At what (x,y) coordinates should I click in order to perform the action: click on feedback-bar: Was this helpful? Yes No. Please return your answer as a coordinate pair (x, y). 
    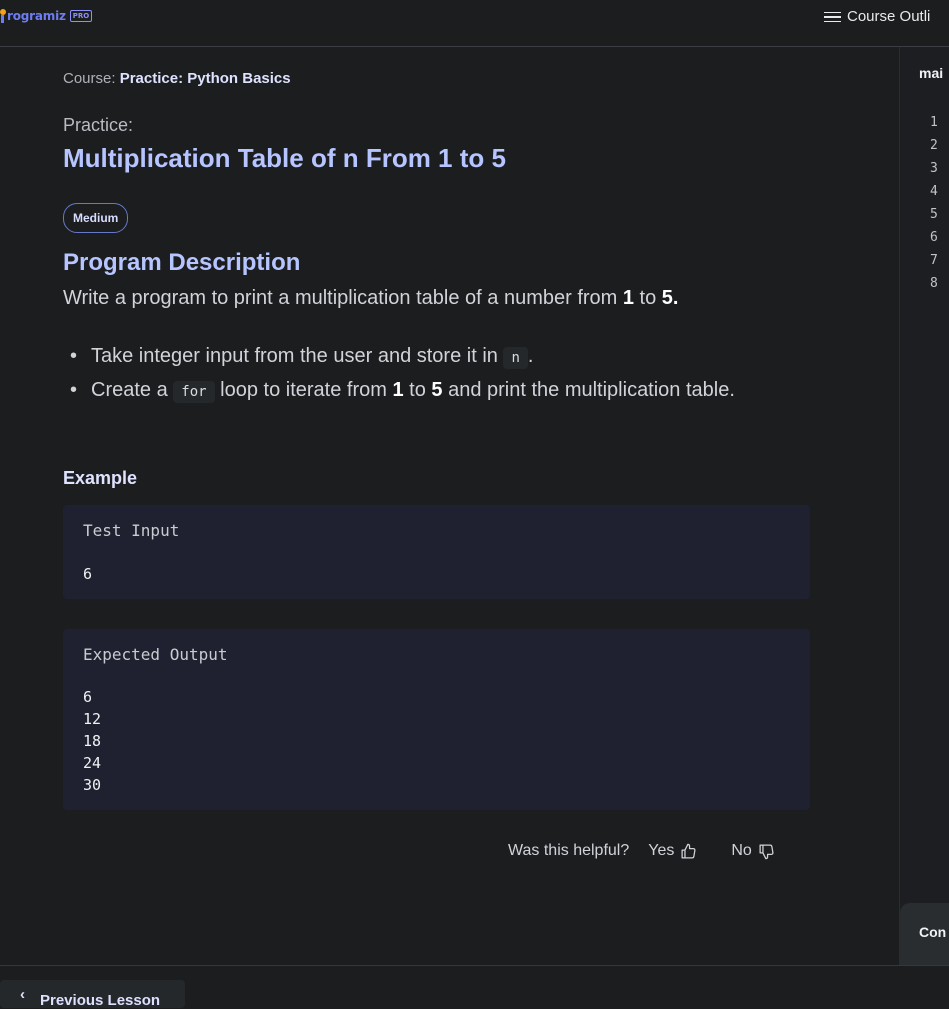
    Looking at the image, I should click on (641, 851).